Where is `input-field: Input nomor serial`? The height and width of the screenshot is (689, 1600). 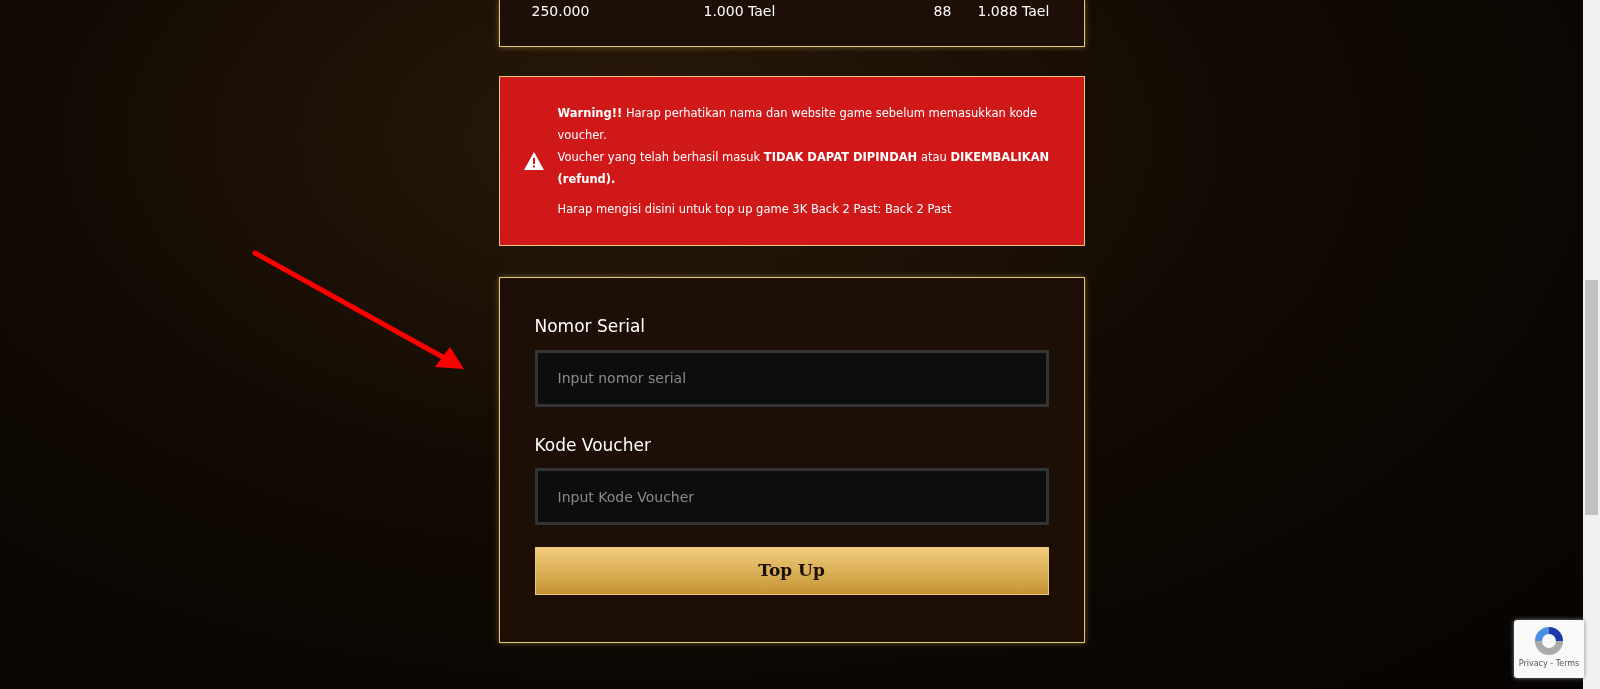 input-field: Input nomor serial is located at coordinates (791, 378).